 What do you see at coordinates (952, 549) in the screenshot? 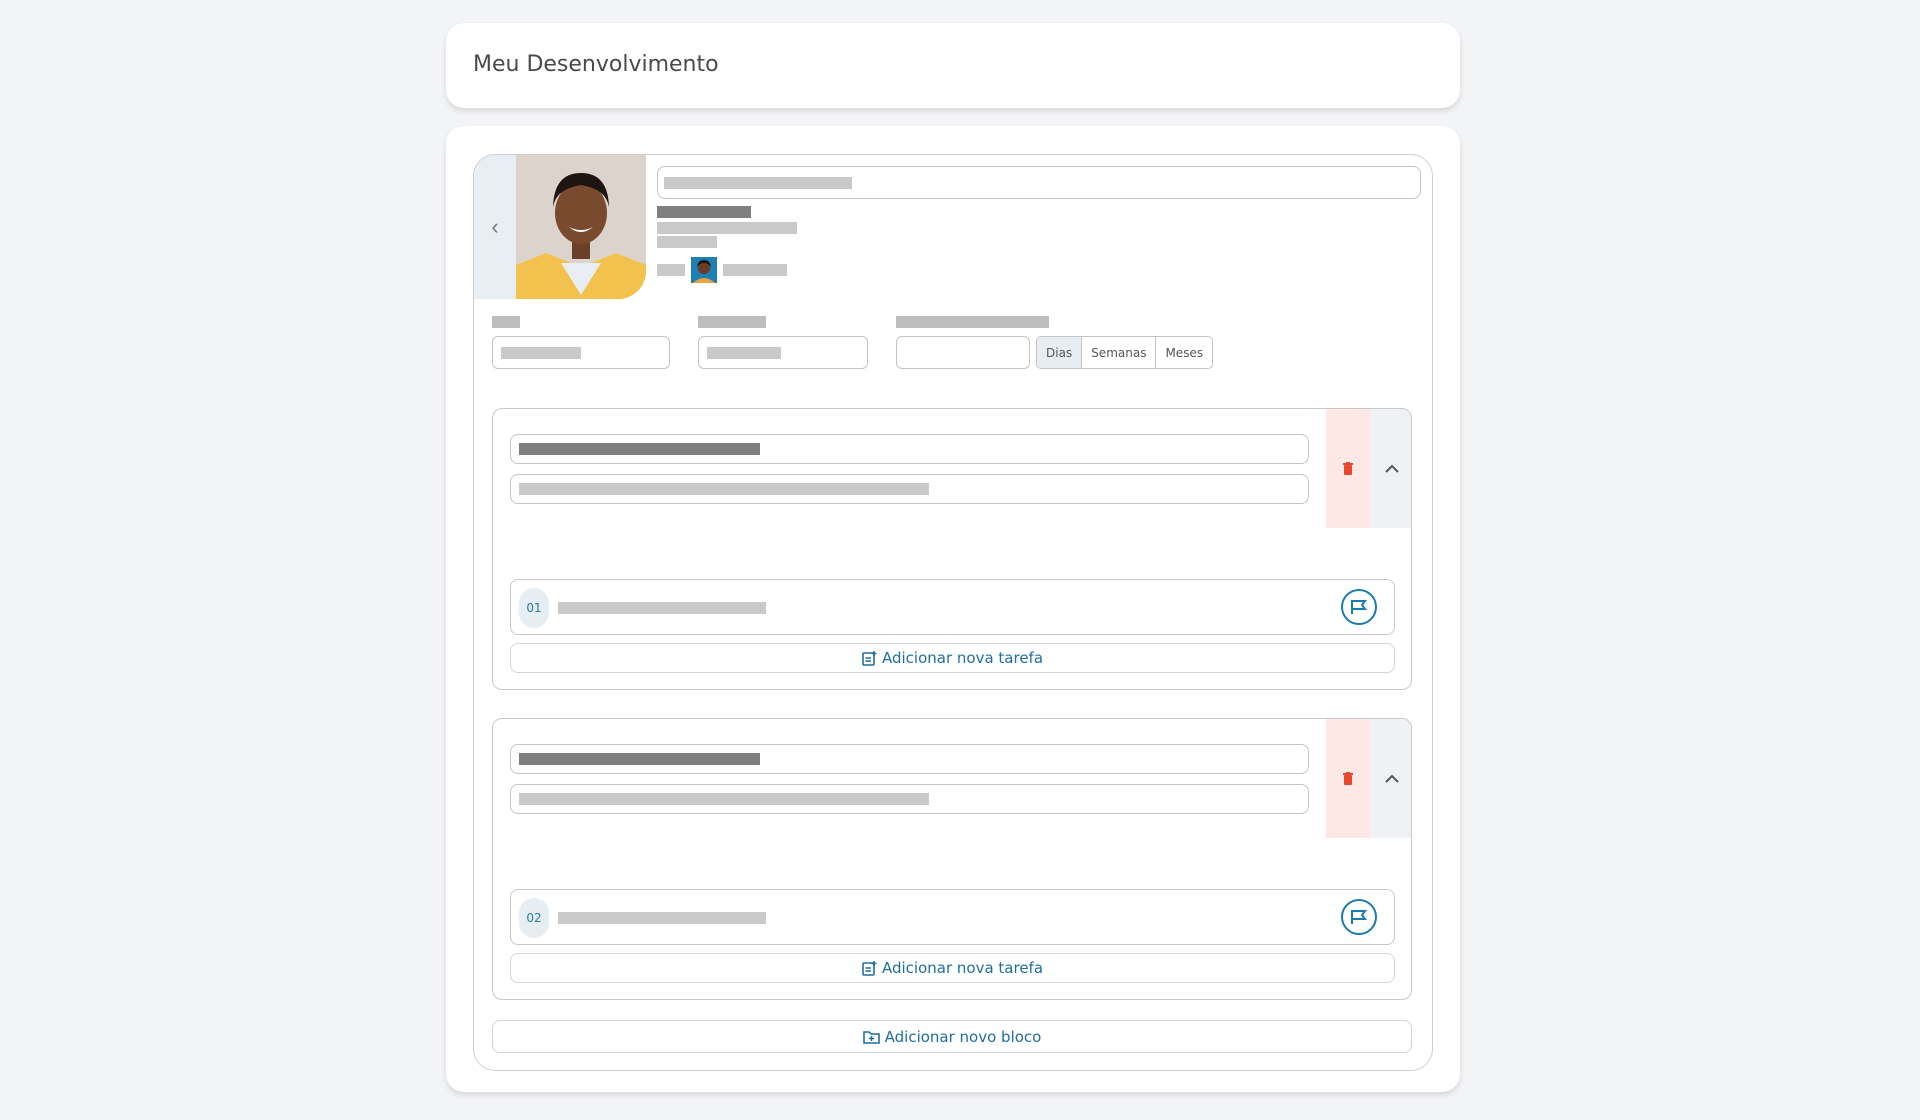
I see `development-block: 01 Adicionar nova tarefa` at bounding box center [952, 549].